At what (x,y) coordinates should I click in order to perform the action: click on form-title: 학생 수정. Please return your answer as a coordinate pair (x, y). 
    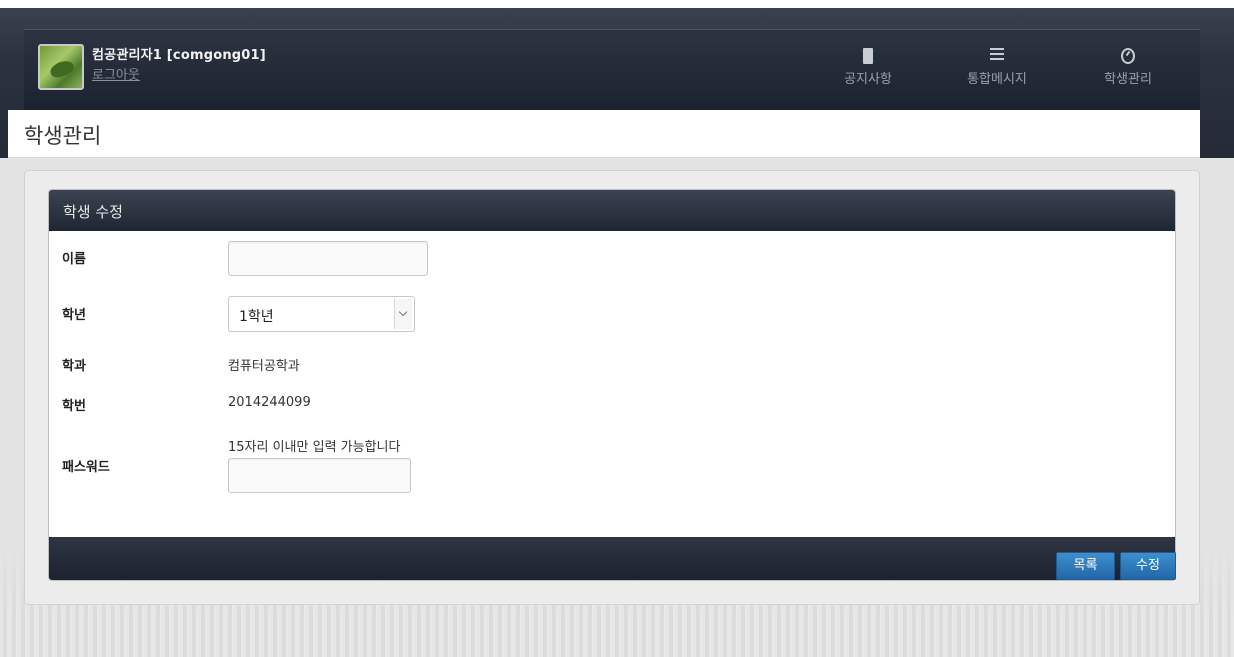
    Looking at the image, I should click on (93, 212).